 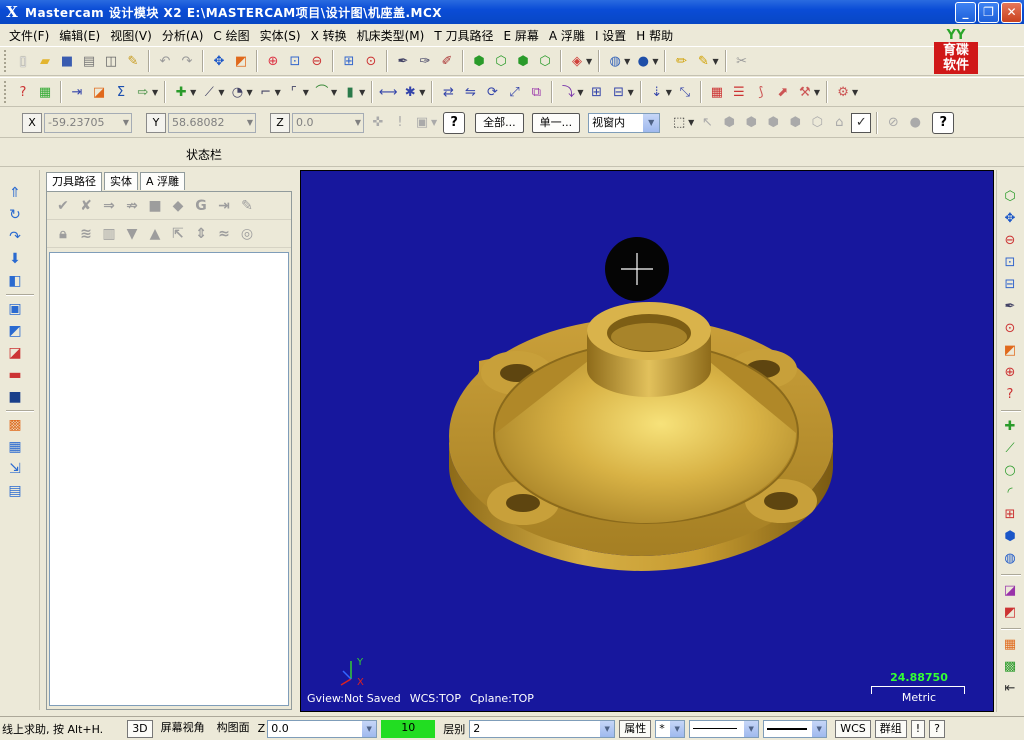 What do you see at coordinates (15, 259) in the screenshot?
I see `loft-icon: ⬇` at bounding box center [15, 259].